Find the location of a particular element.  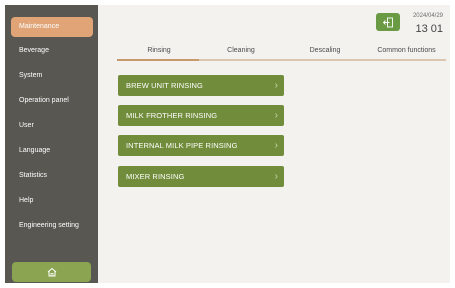

button-label: MIXER RINSING is located at coordinates (155, 176).